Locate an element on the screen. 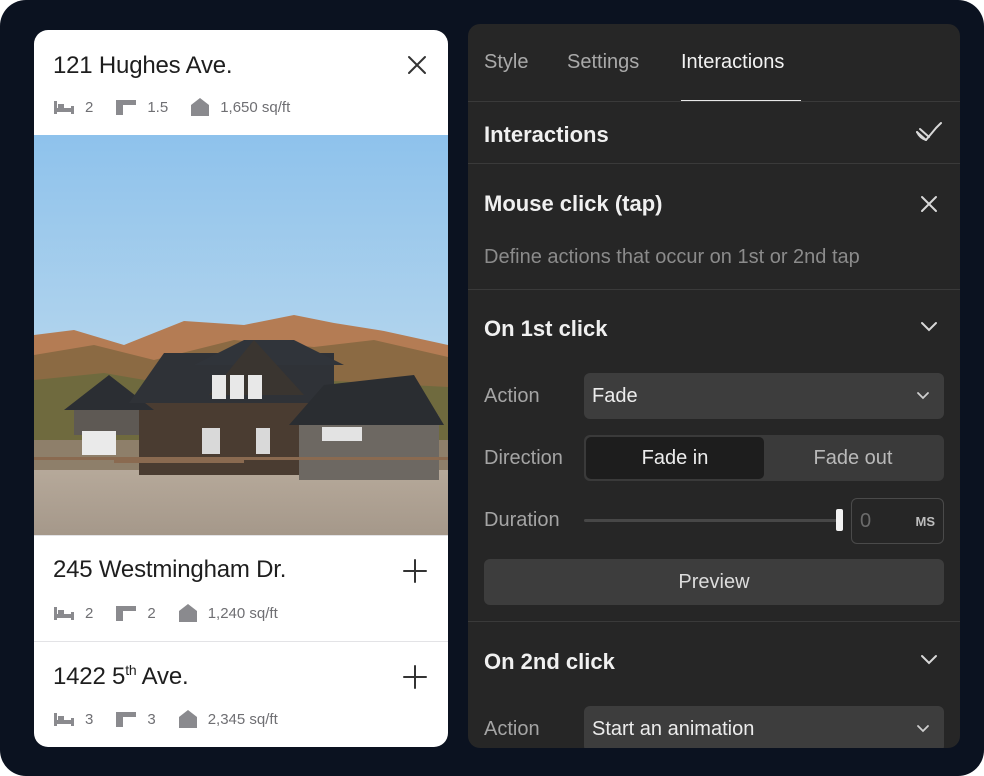 This screenshot has height=776, width=984. duration-slider is located at coordinates (712, 520).